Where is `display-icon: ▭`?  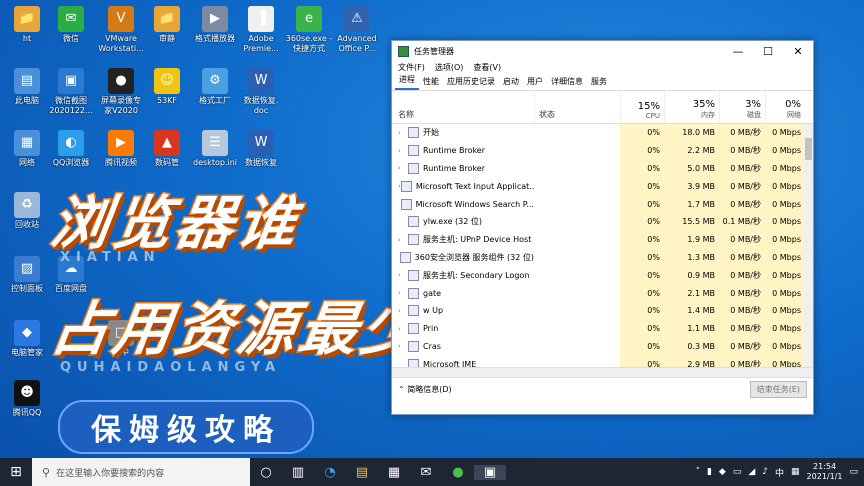
display-icon: ▭ is located at coordinates (737, 472).